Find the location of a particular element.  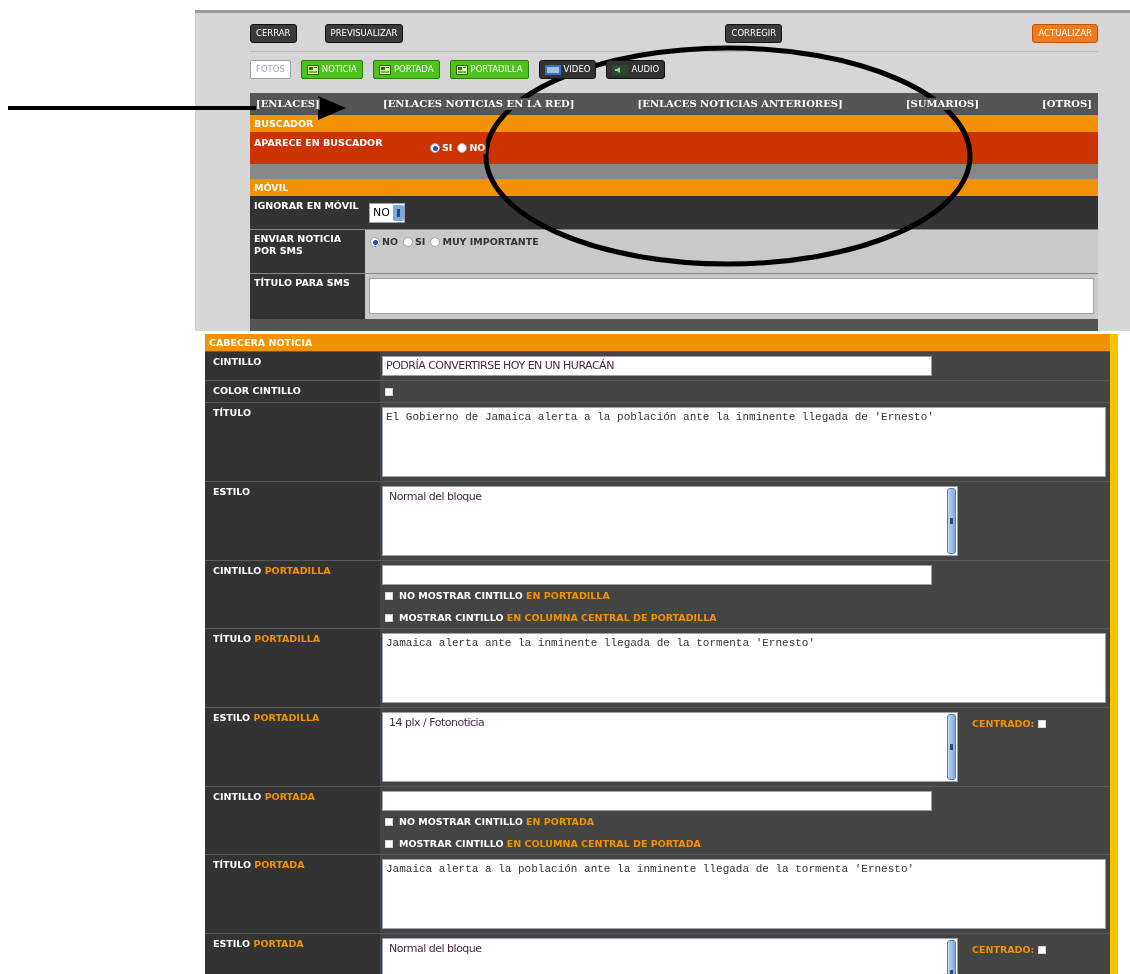

field-label: TÍTULO PORTADILLA is located at coordinates (267, 638).